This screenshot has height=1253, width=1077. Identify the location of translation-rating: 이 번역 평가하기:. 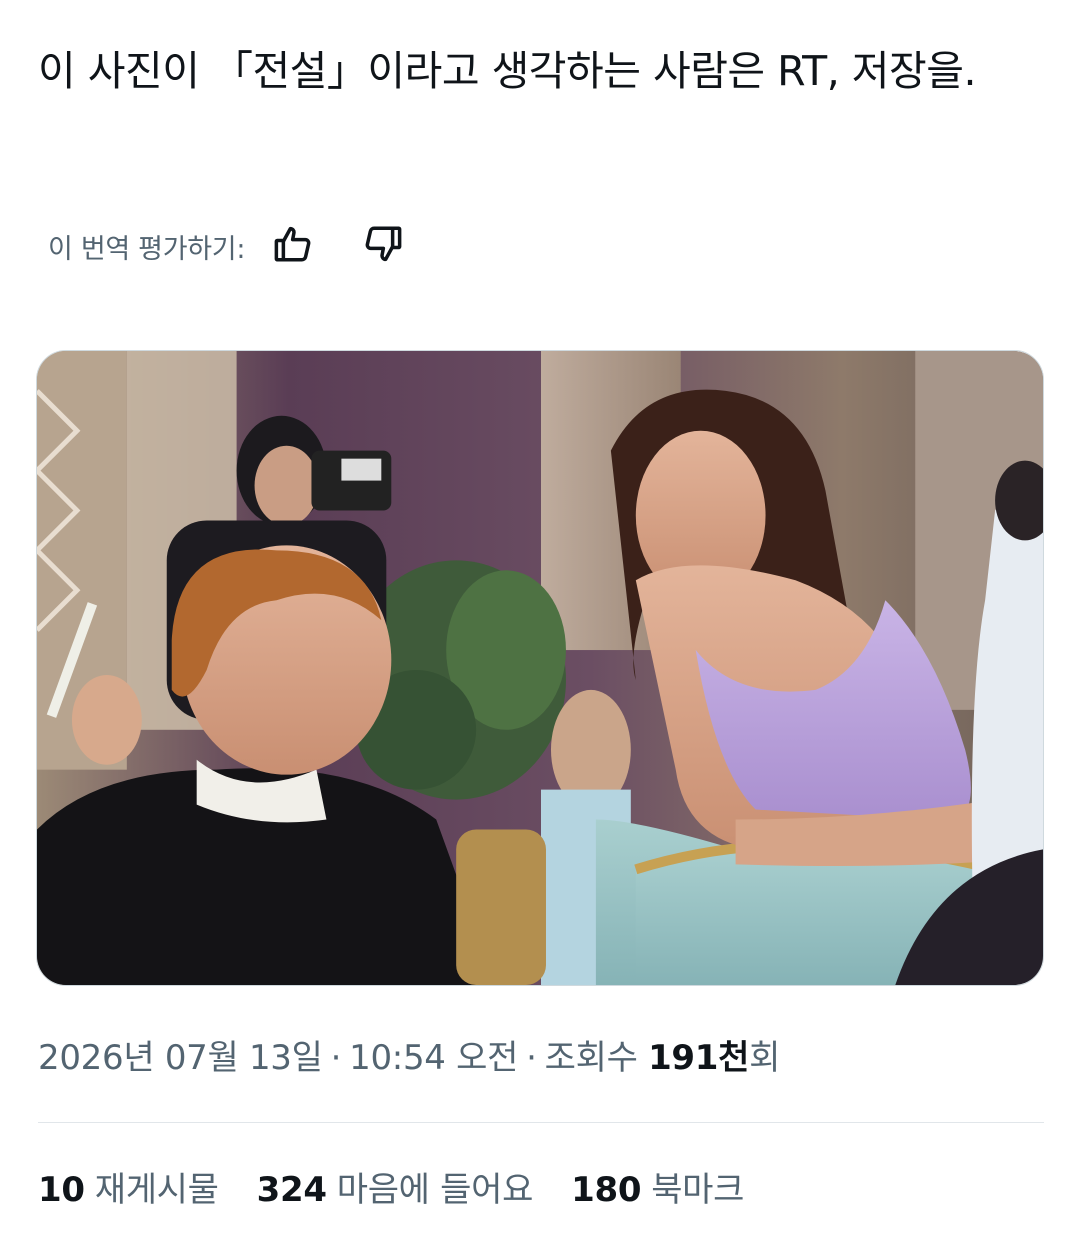
(228, 246).